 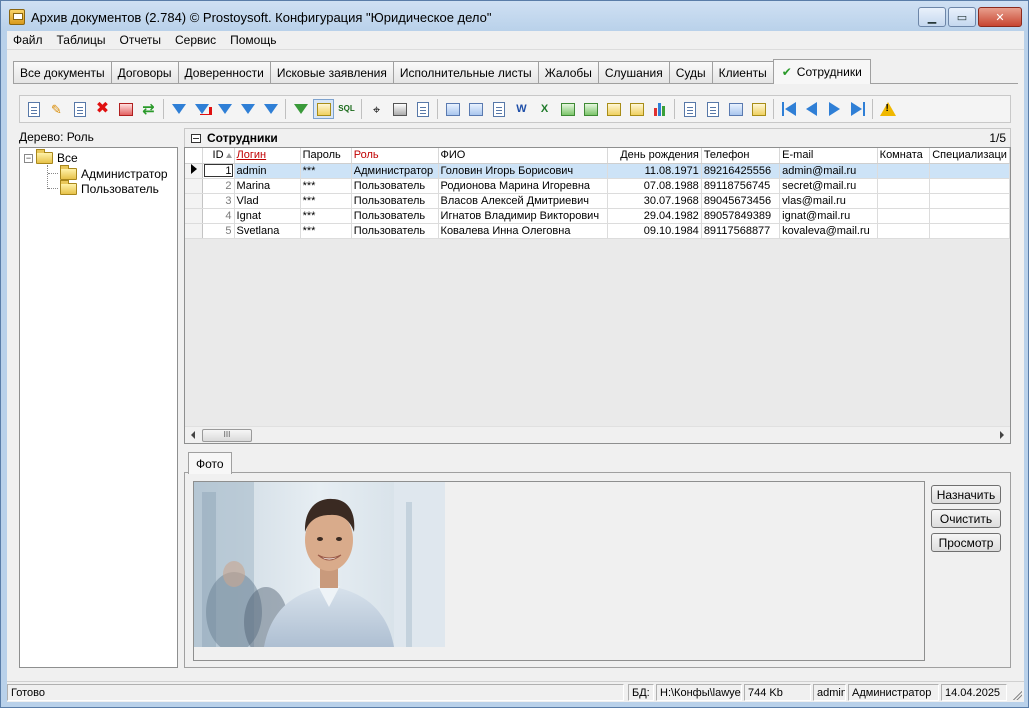 What do you see at coordinates (140, 40) in the screenshot?
I see `menu-reports: Отчеты` at bounding box center [140, 40].